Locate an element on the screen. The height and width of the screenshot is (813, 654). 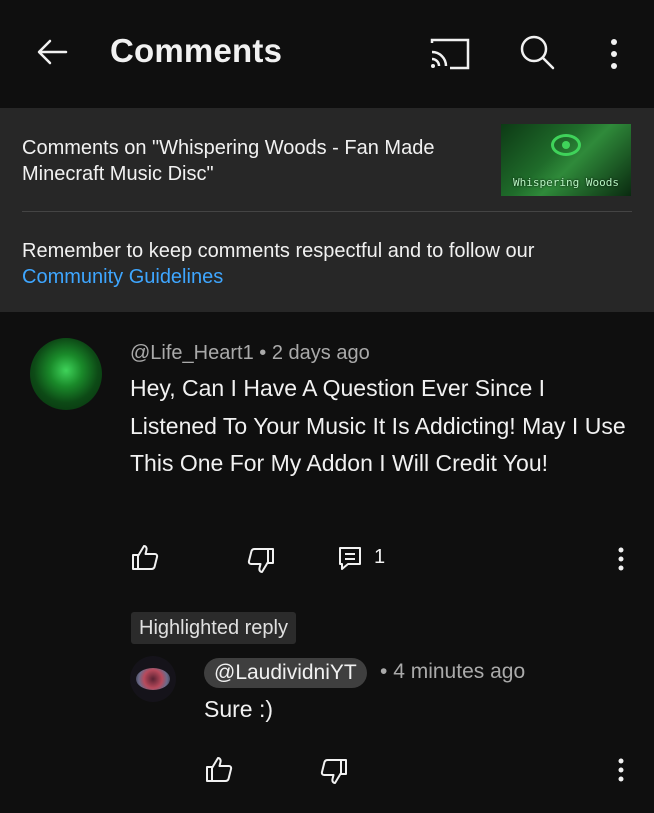
thumbnail-label: Whispering Woods is located at coordinates (566, 182).